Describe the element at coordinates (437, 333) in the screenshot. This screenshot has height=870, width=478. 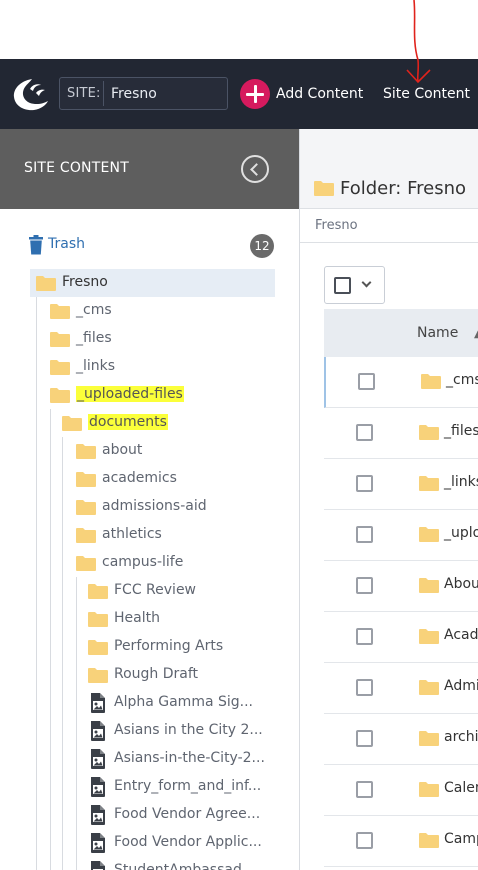
I see `column-header-name: Name` at that location.